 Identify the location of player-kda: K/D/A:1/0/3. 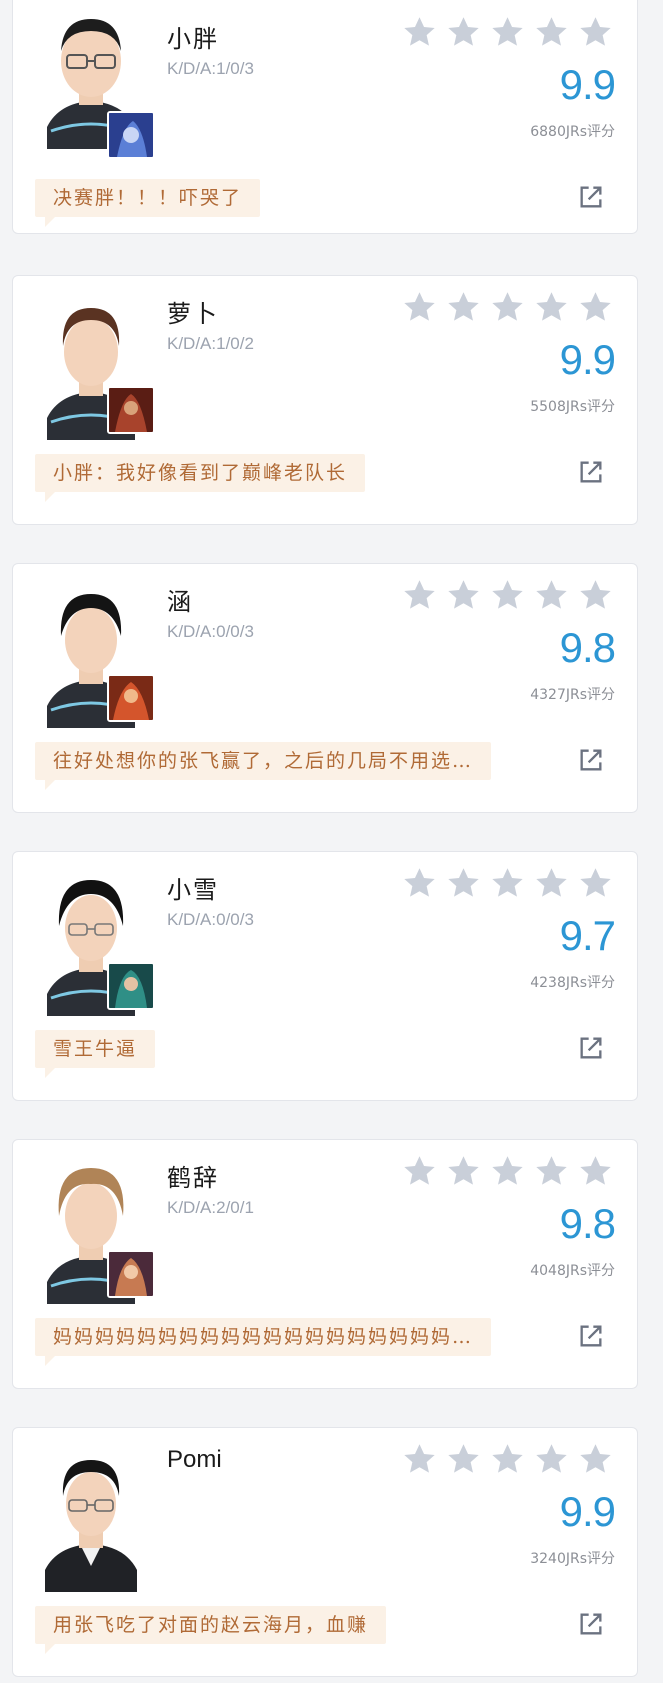
(210, 68).